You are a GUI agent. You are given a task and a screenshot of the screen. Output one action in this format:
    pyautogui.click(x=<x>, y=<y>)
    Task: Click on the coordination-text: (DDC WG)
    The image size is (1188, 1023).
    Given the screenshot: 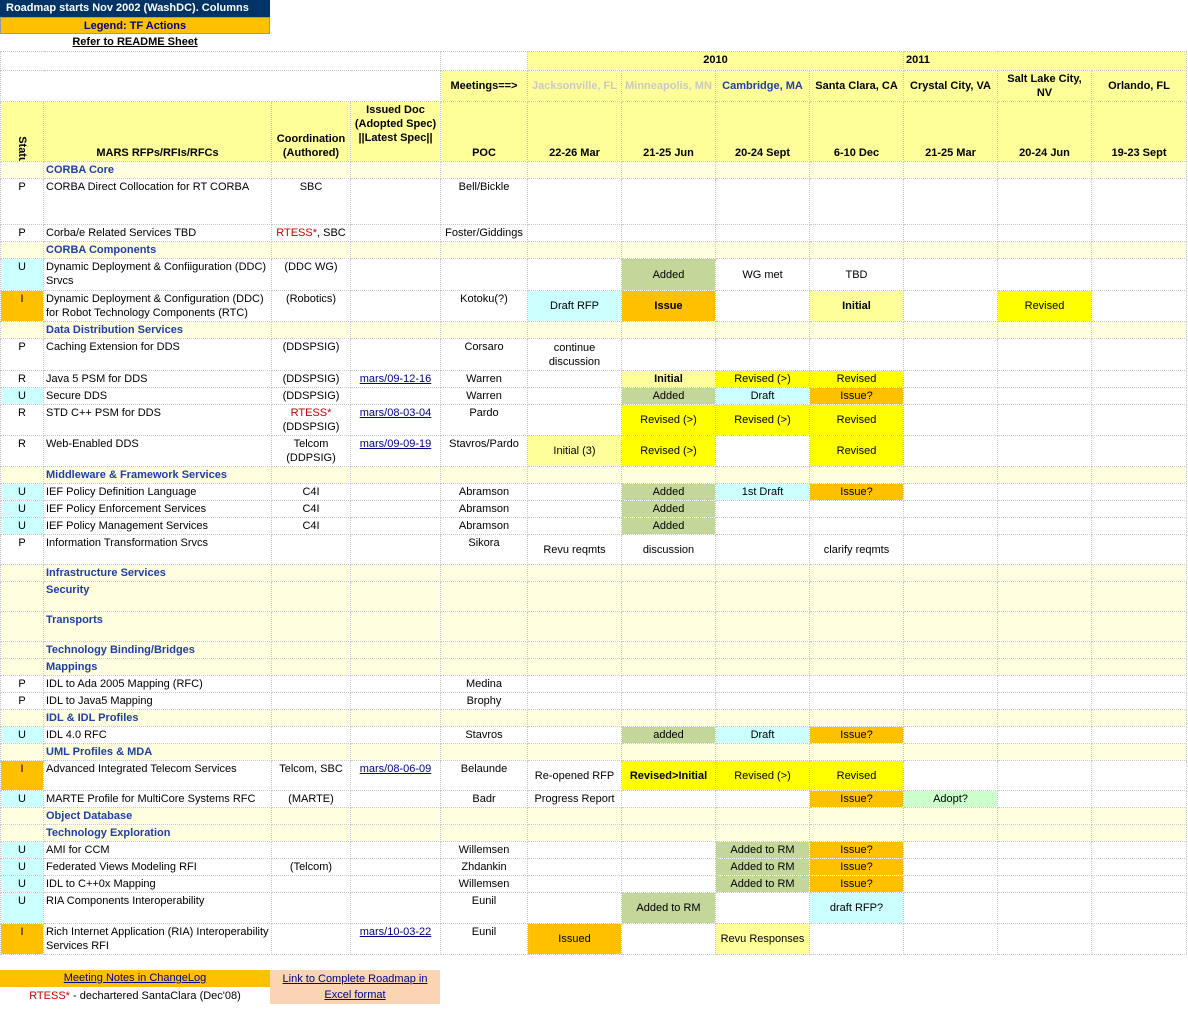 What is the action you would take?
    pyautogui.click(x=311, y=267)
    